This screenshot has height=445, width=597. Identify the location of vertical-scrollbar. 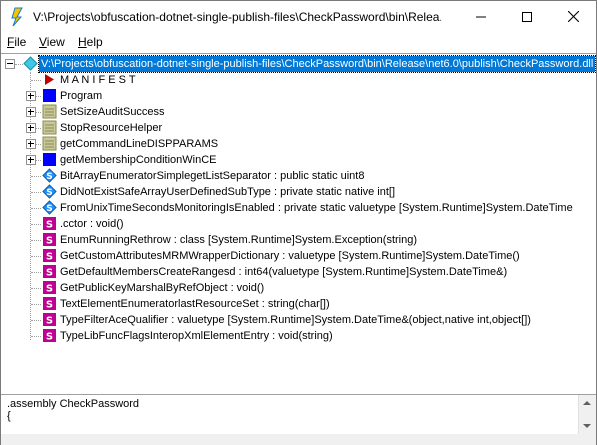
(587, 415).